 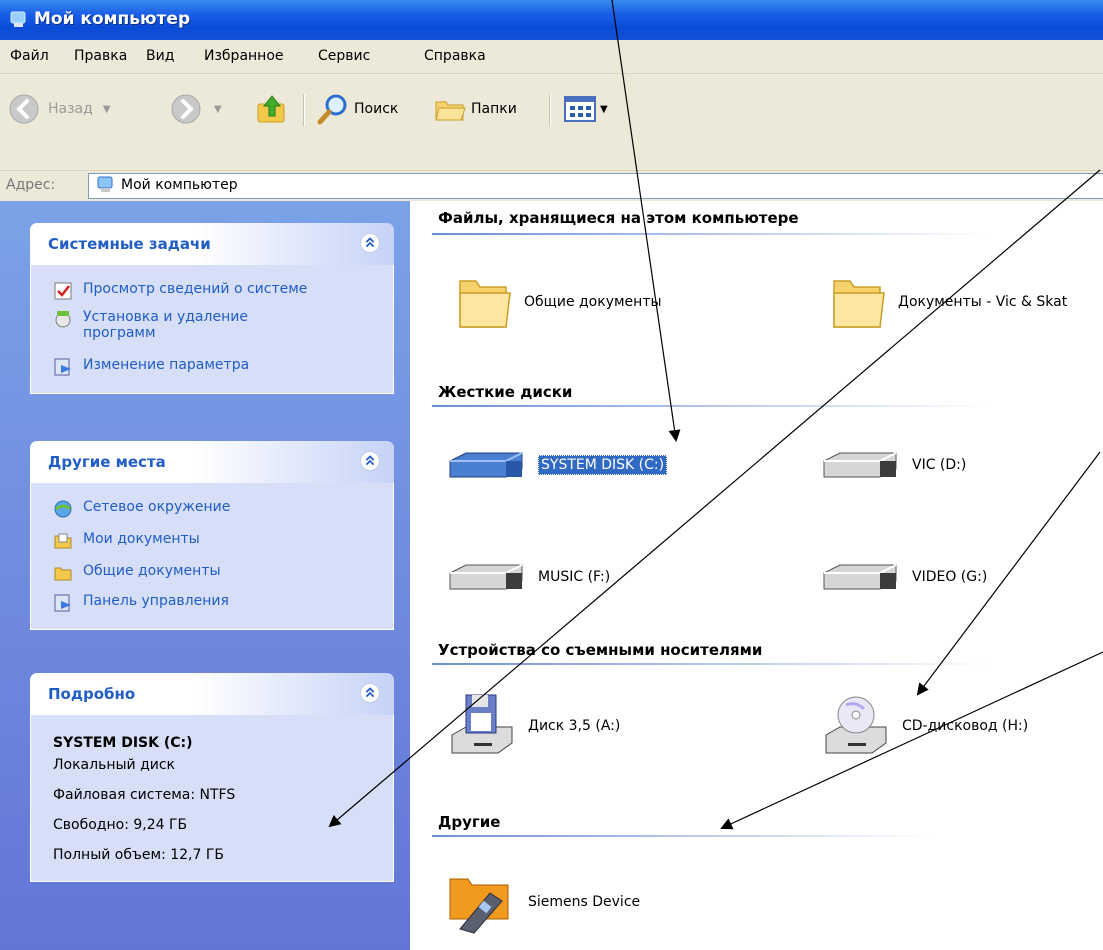 What do you see at coordinates (120, 825) in the screenshot?
I see `details-free-space: Свободно: 9,24 ГБ` at bounding box center [120, 825].